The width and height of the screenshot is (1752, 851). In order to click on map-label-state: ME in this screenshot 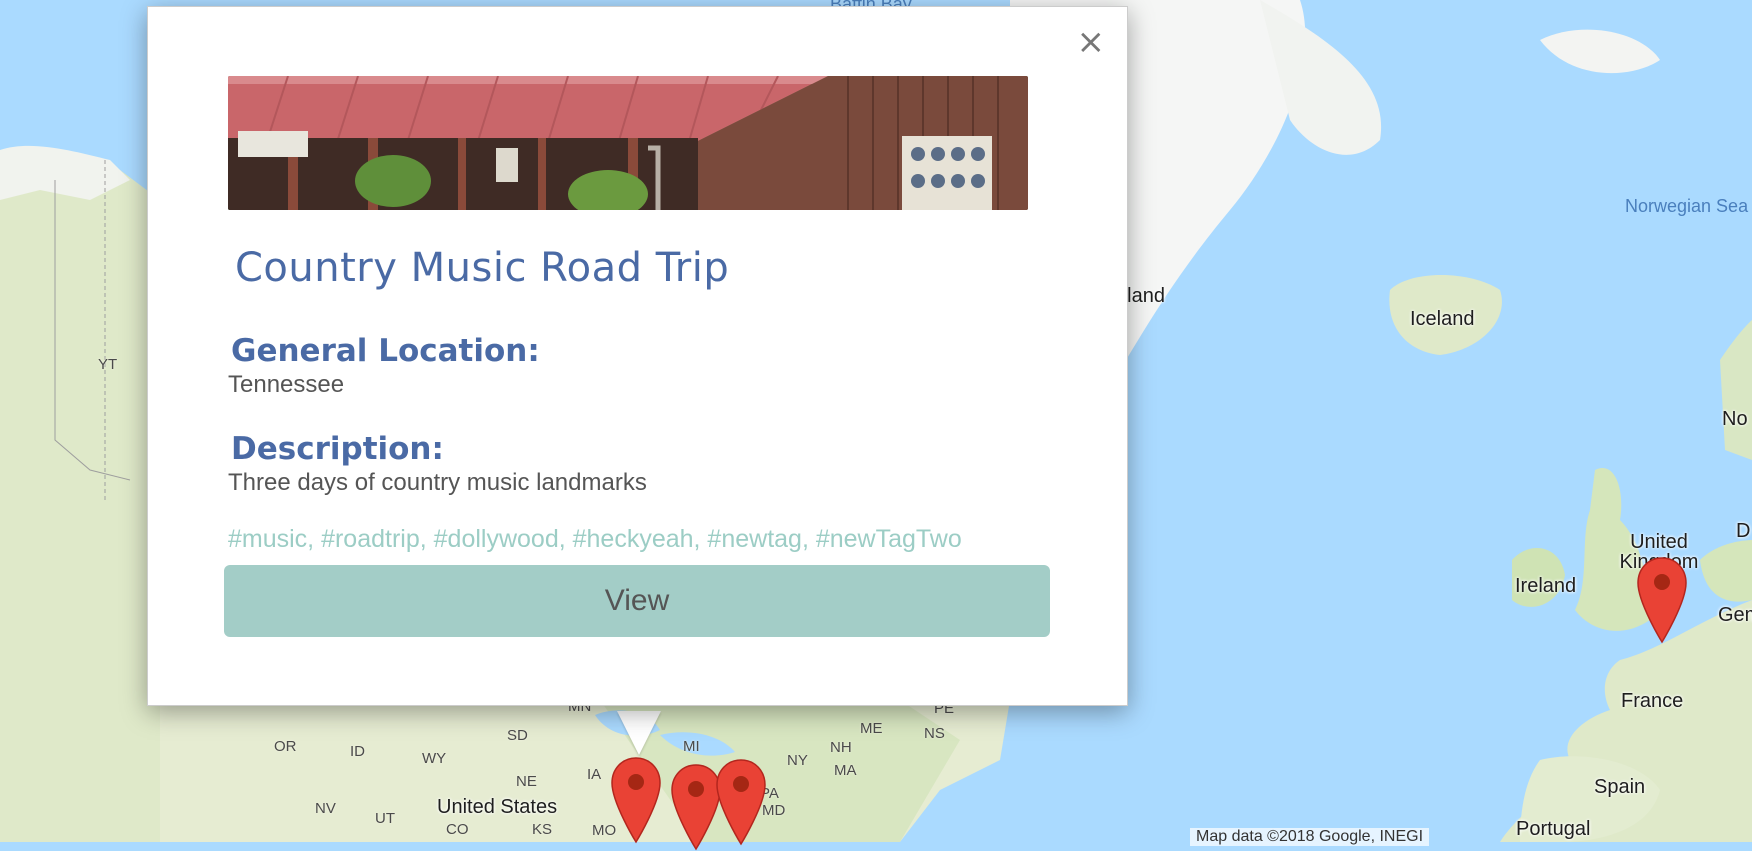, I will do `click(871, 728)`.